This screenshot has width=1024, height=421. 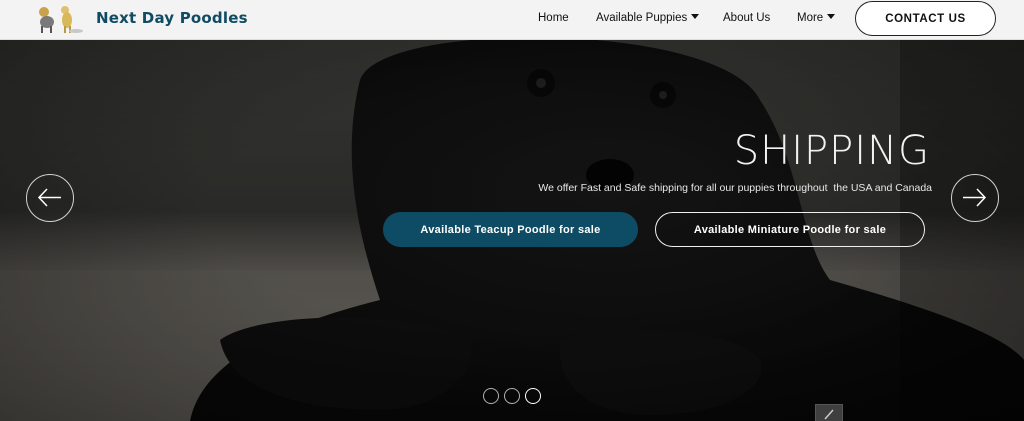 I want to click on hero-title: SHIPPING, so click(x=831, y=151).